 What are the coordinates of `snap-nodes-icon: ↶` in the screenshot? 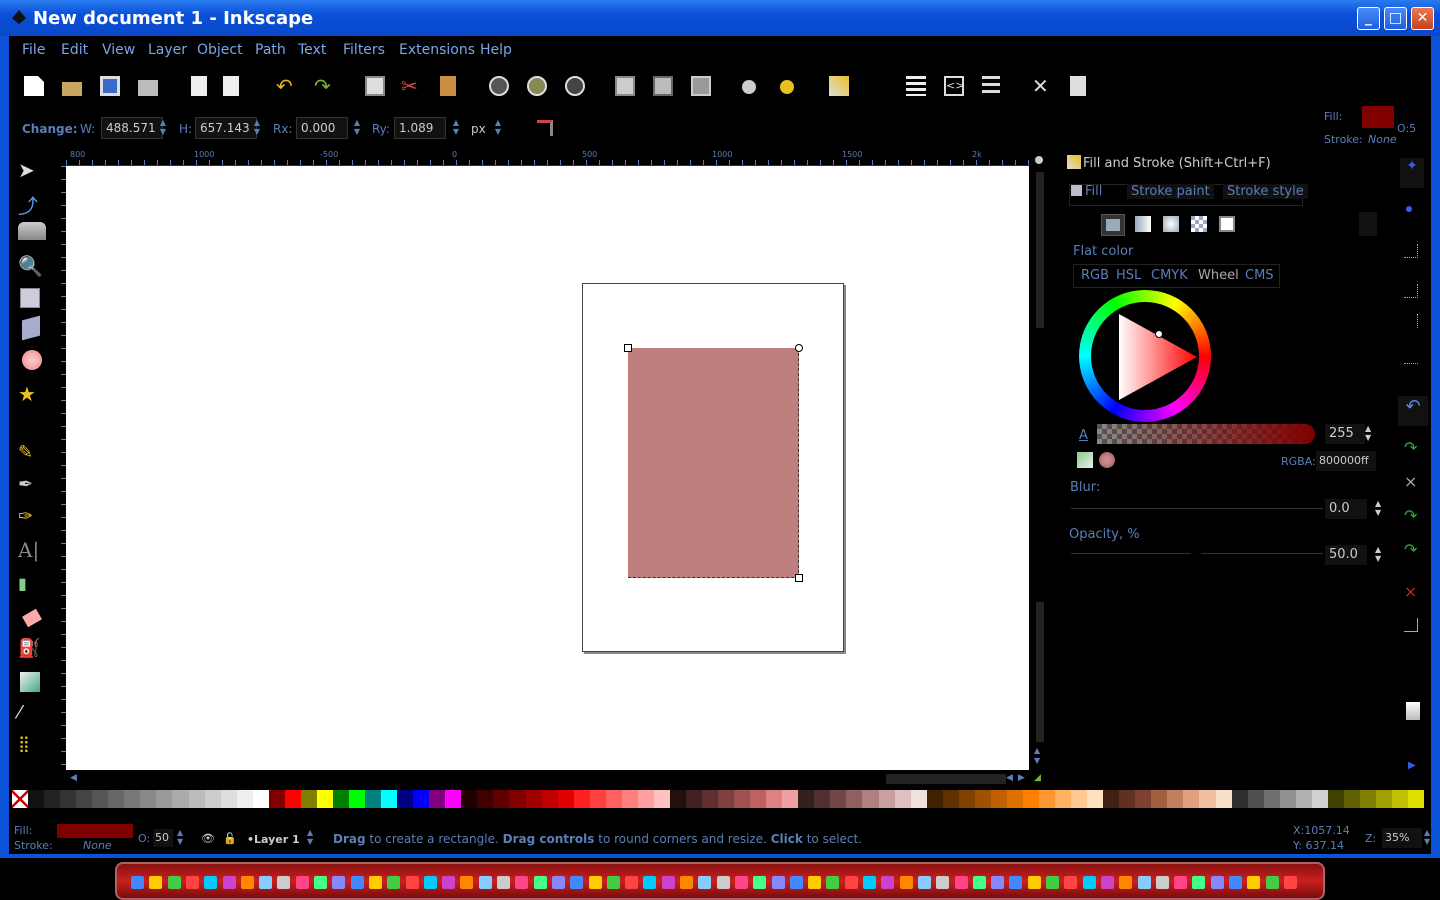 It's located at (1413, 411).